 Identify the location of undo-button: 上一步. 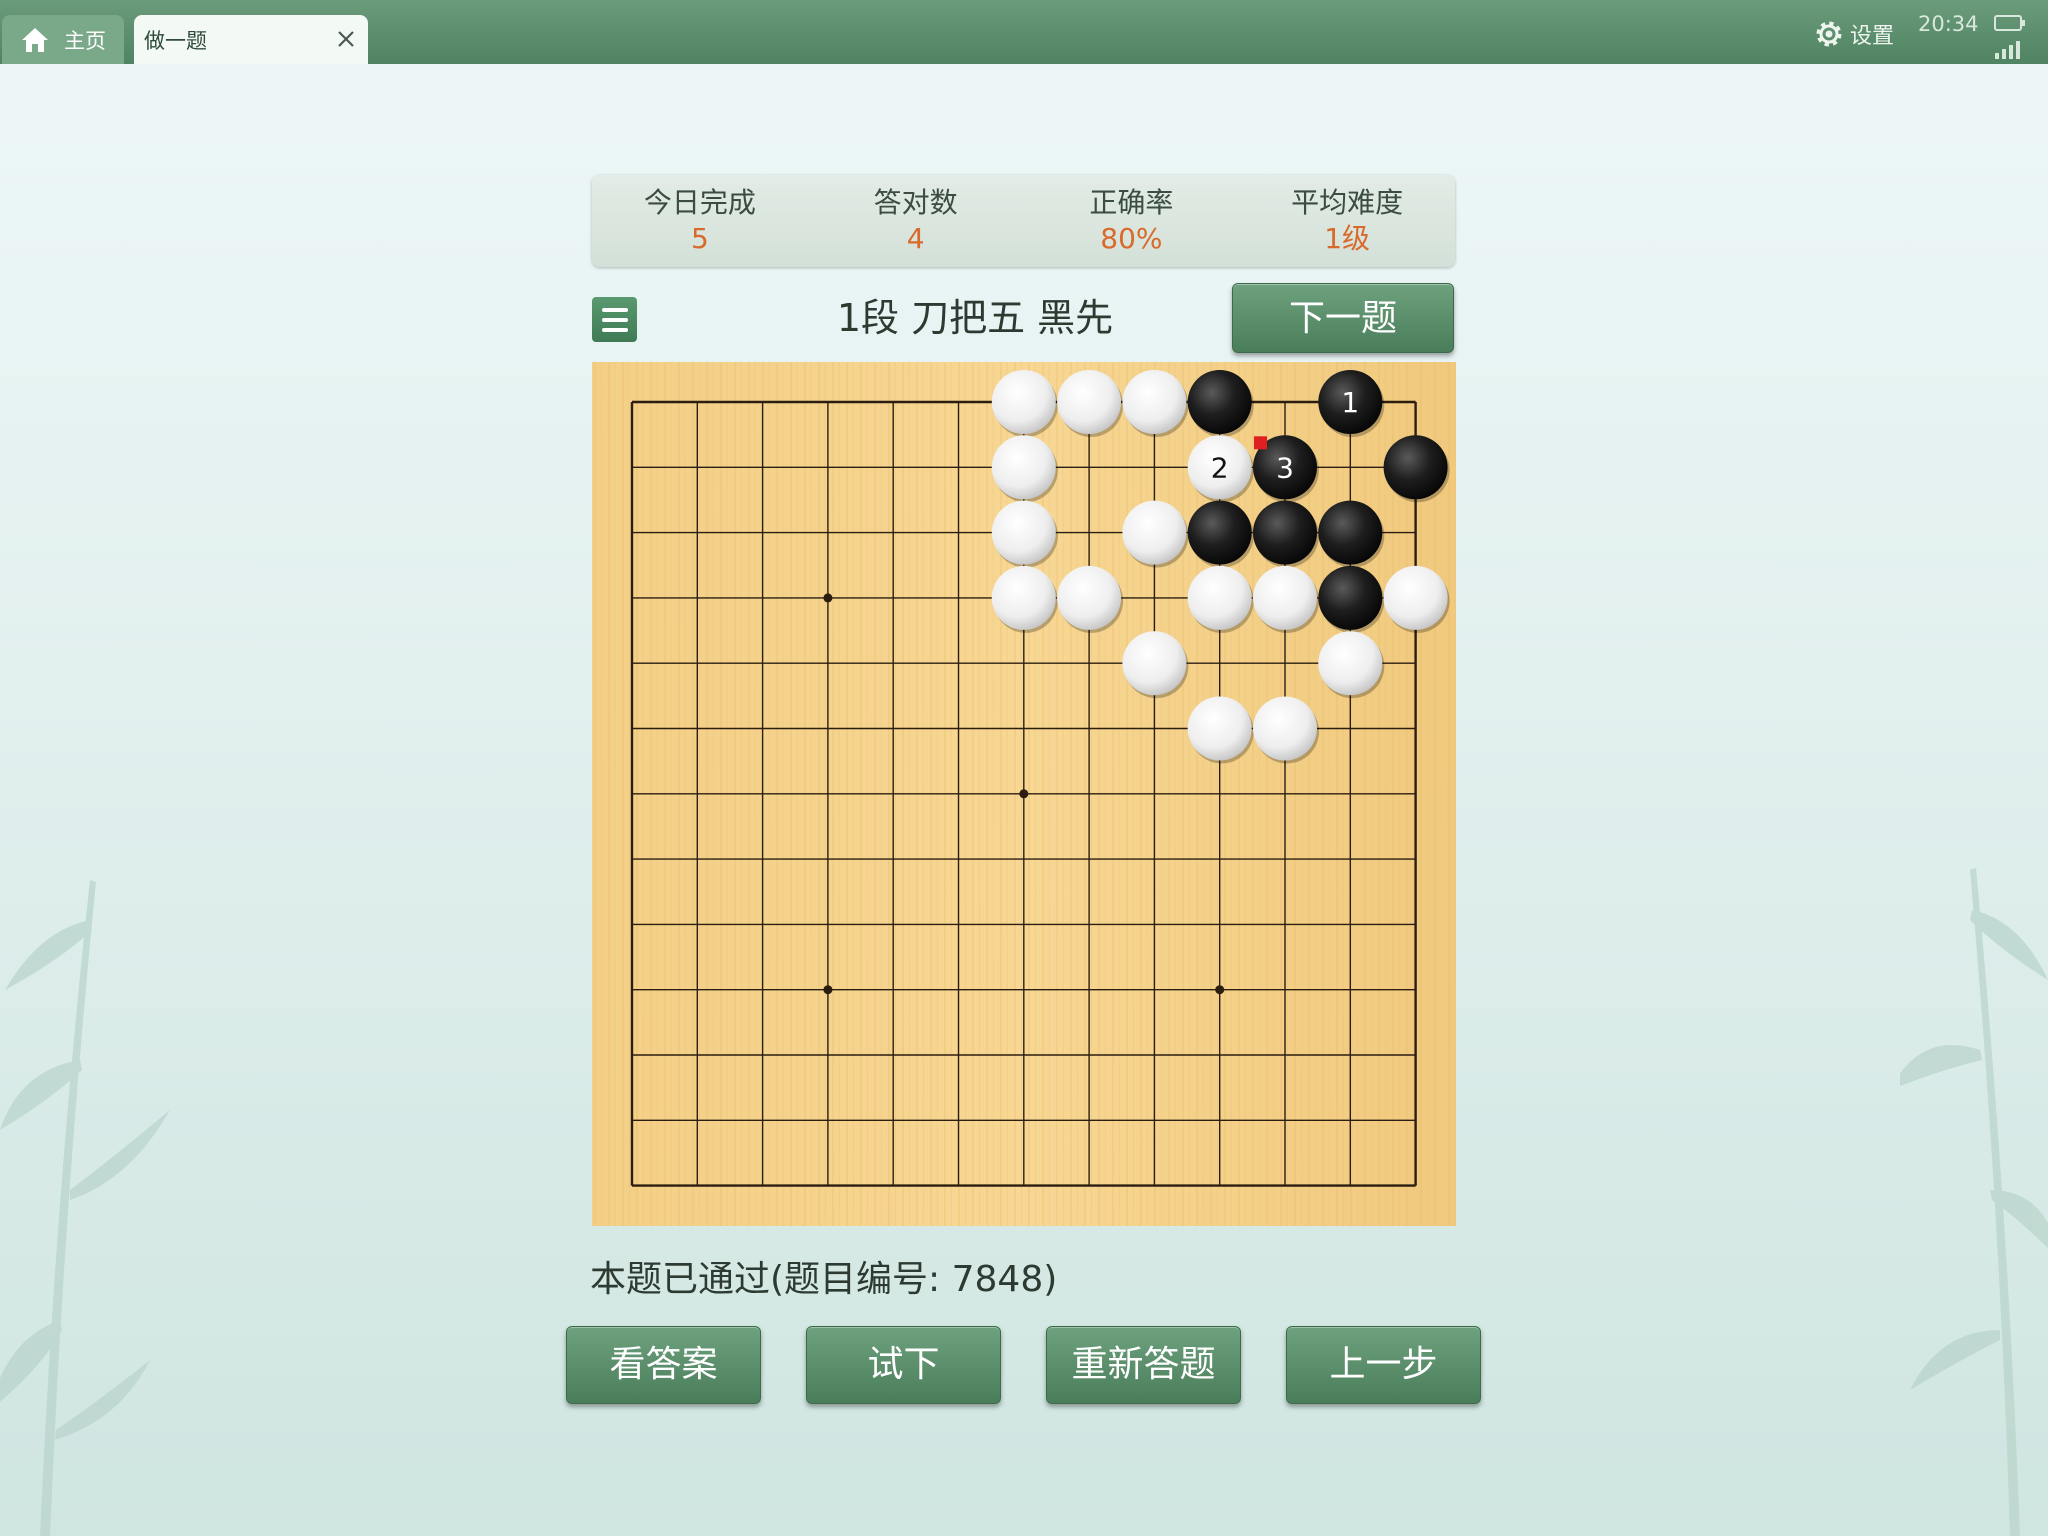
(1383, 1365).